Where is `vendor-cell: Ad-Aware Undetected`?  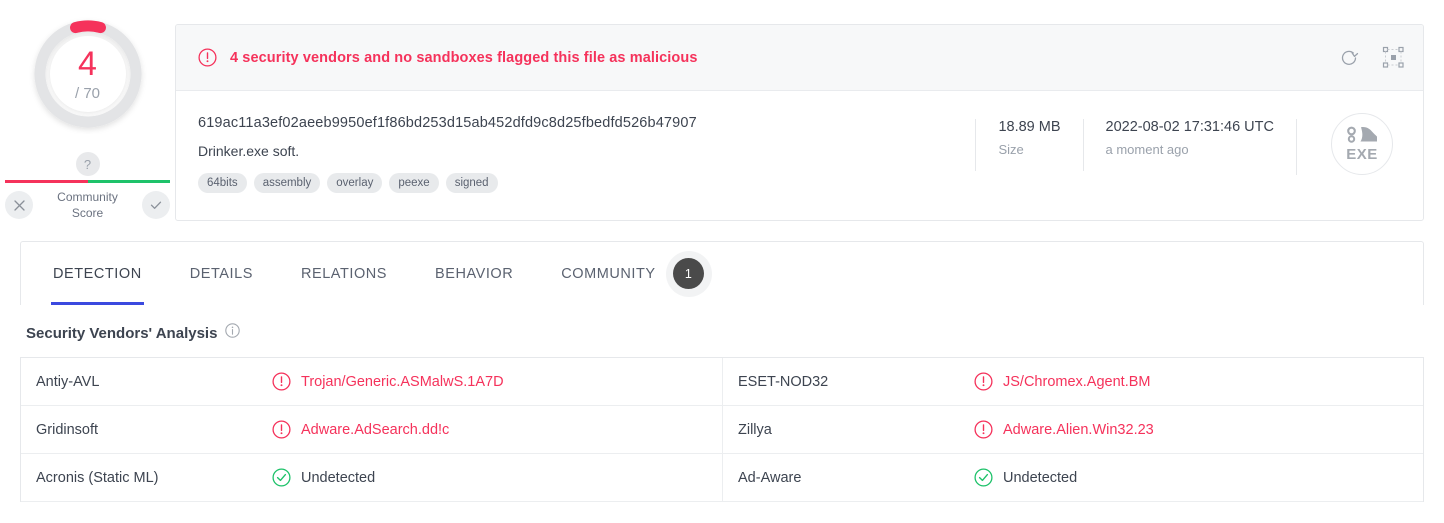 vendor-cell: Ad-Aware Undetected is located at coordinates (1072, 478).